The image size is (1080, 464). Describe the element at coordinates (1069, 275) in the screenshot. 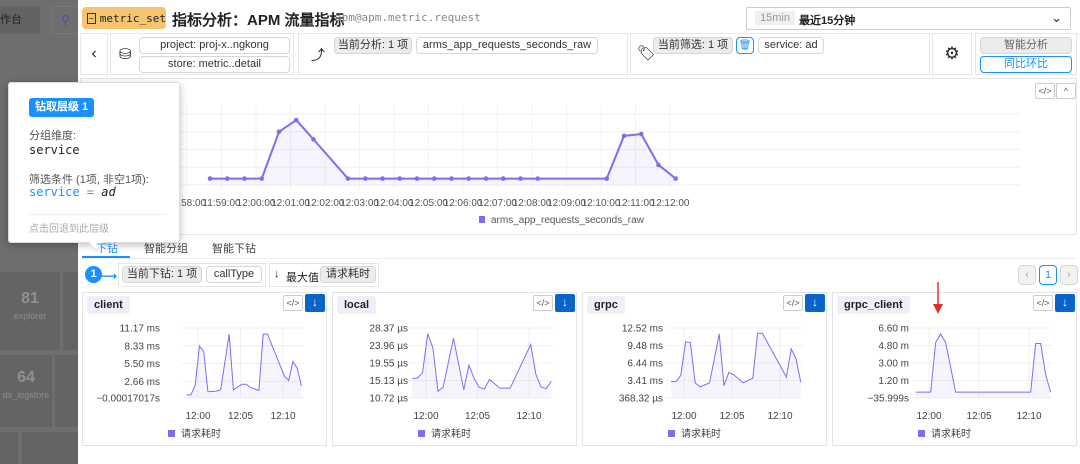

I see `next-page-button: ›` at that location.